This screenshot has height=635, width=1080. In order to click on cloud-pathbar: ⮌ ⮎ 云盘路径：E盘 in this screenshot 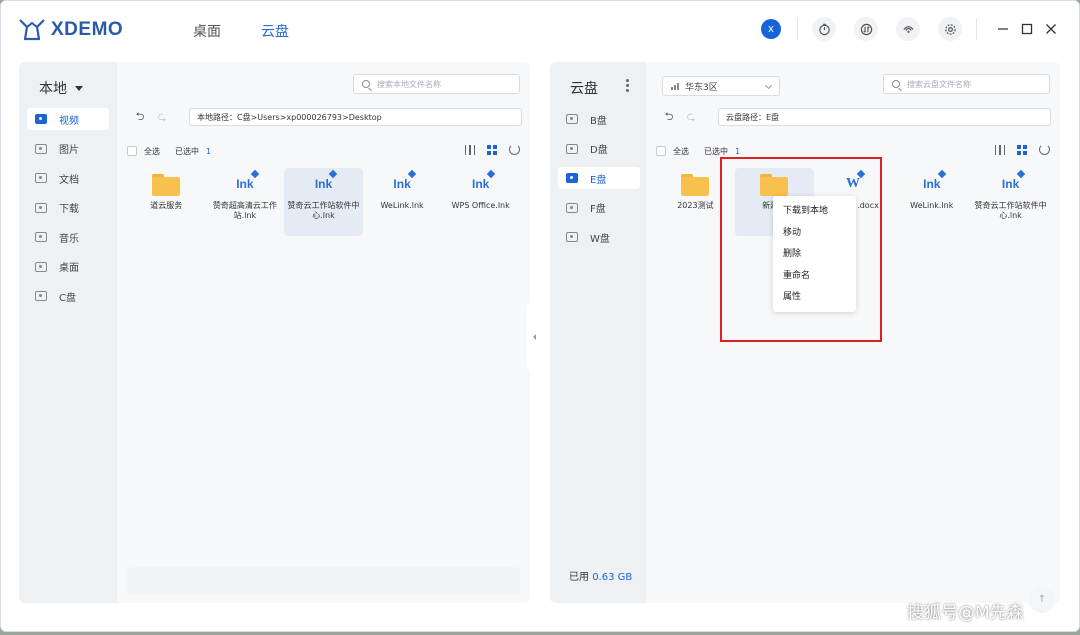, I will do `click(855, 117)`.